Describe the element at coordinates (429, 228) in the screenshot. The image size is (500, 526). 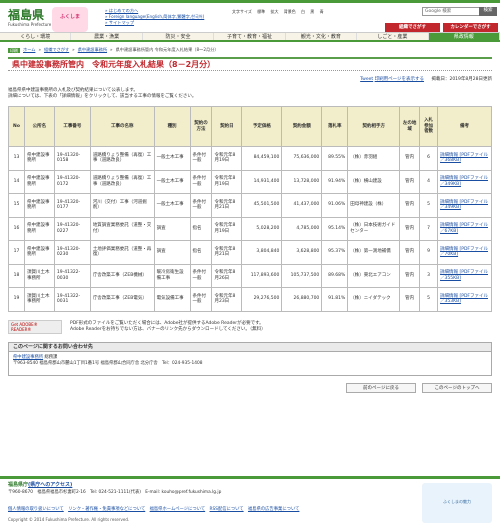
I see `table-cell: 7` at that location.